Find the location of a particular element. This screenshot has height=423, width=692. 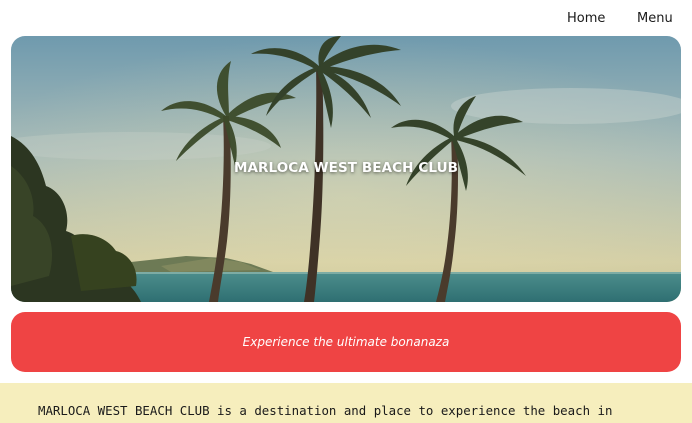

tagline-text: Experience the ultimate bonanaza is located at coordinates (346, 342).